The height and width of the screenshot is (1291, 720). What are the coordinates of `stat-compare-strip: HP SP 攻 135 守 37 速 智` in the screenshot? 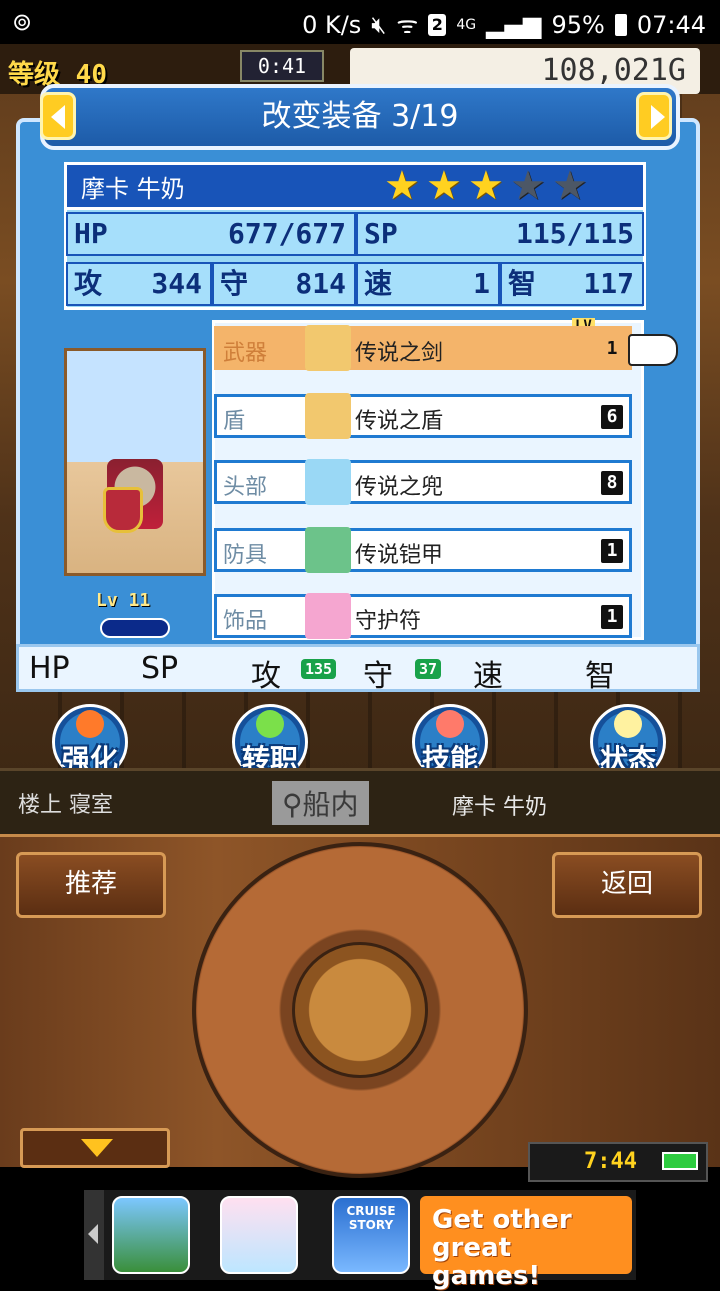 It's located at (358, 669).